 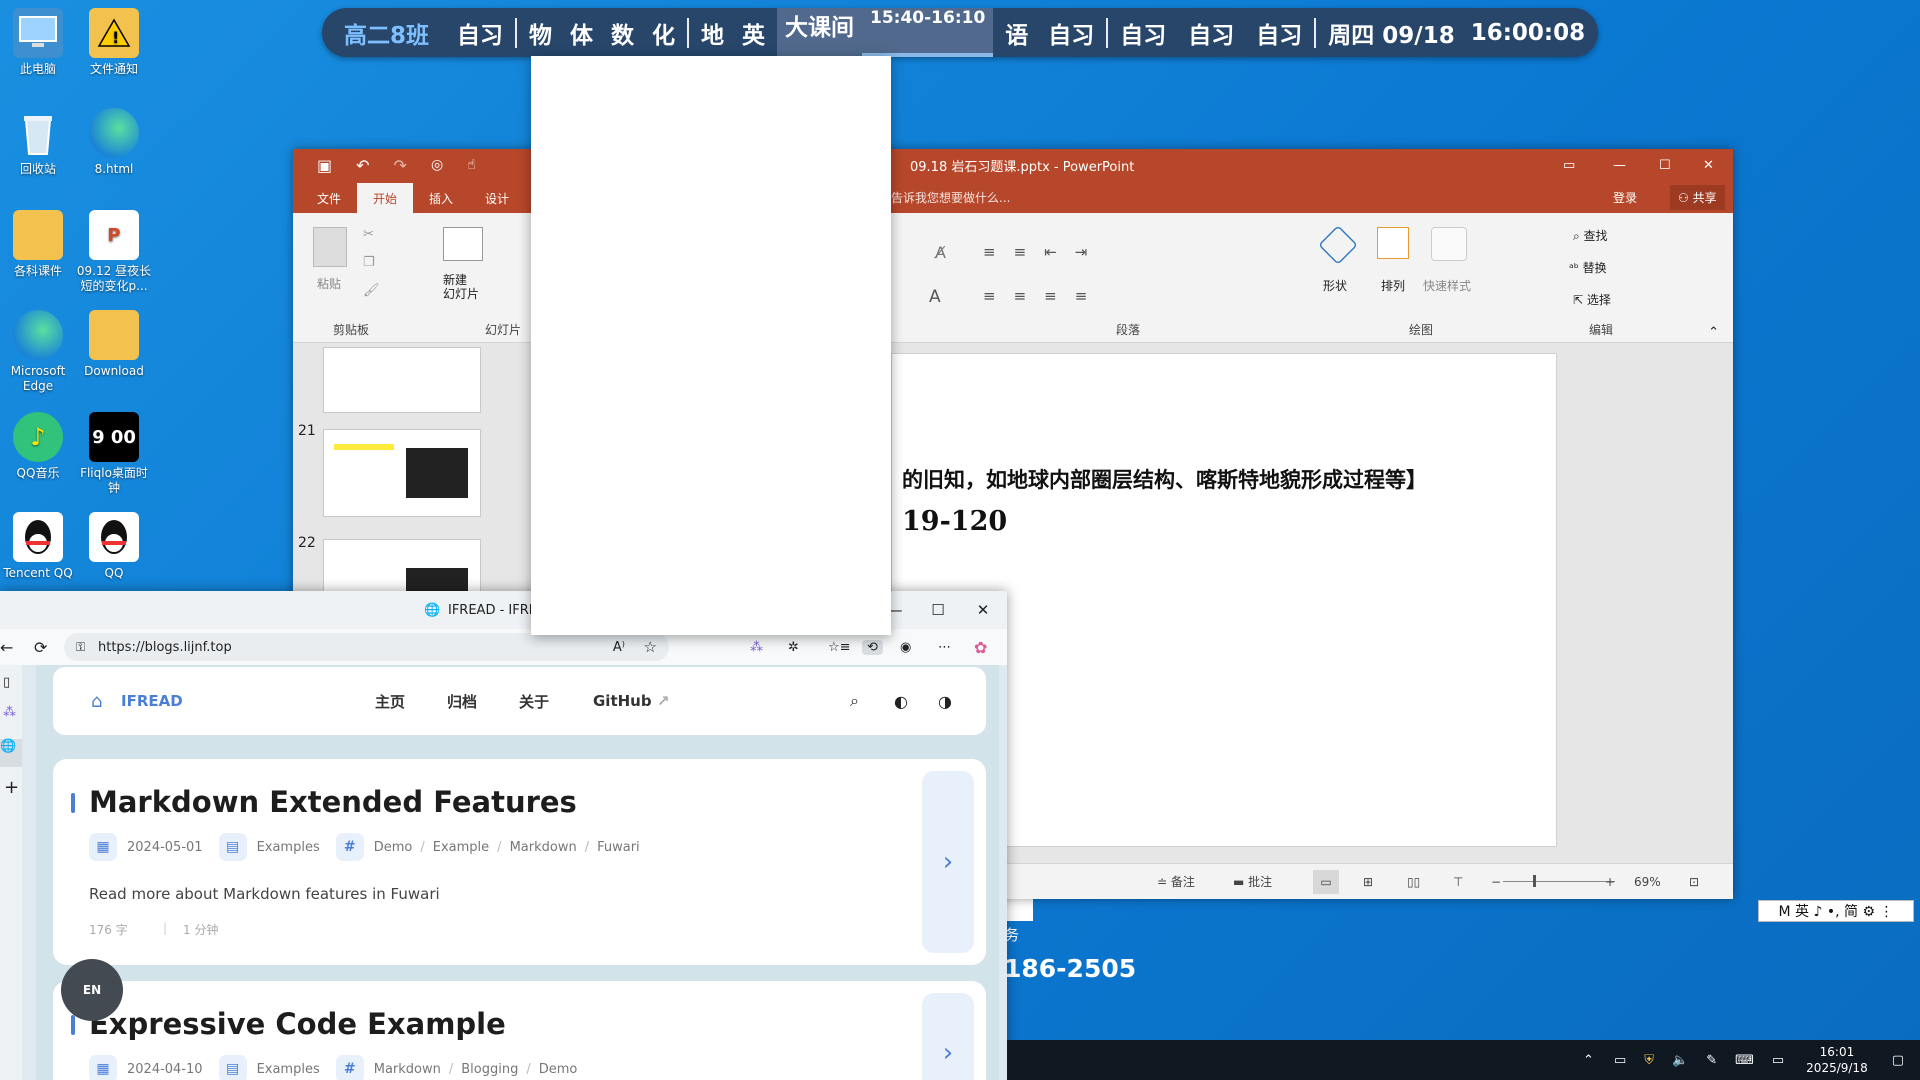 I want to click on address-bar: ⚿ https://blogs.lijnf.top A⁾ ☆, so click(x=366, y=647).